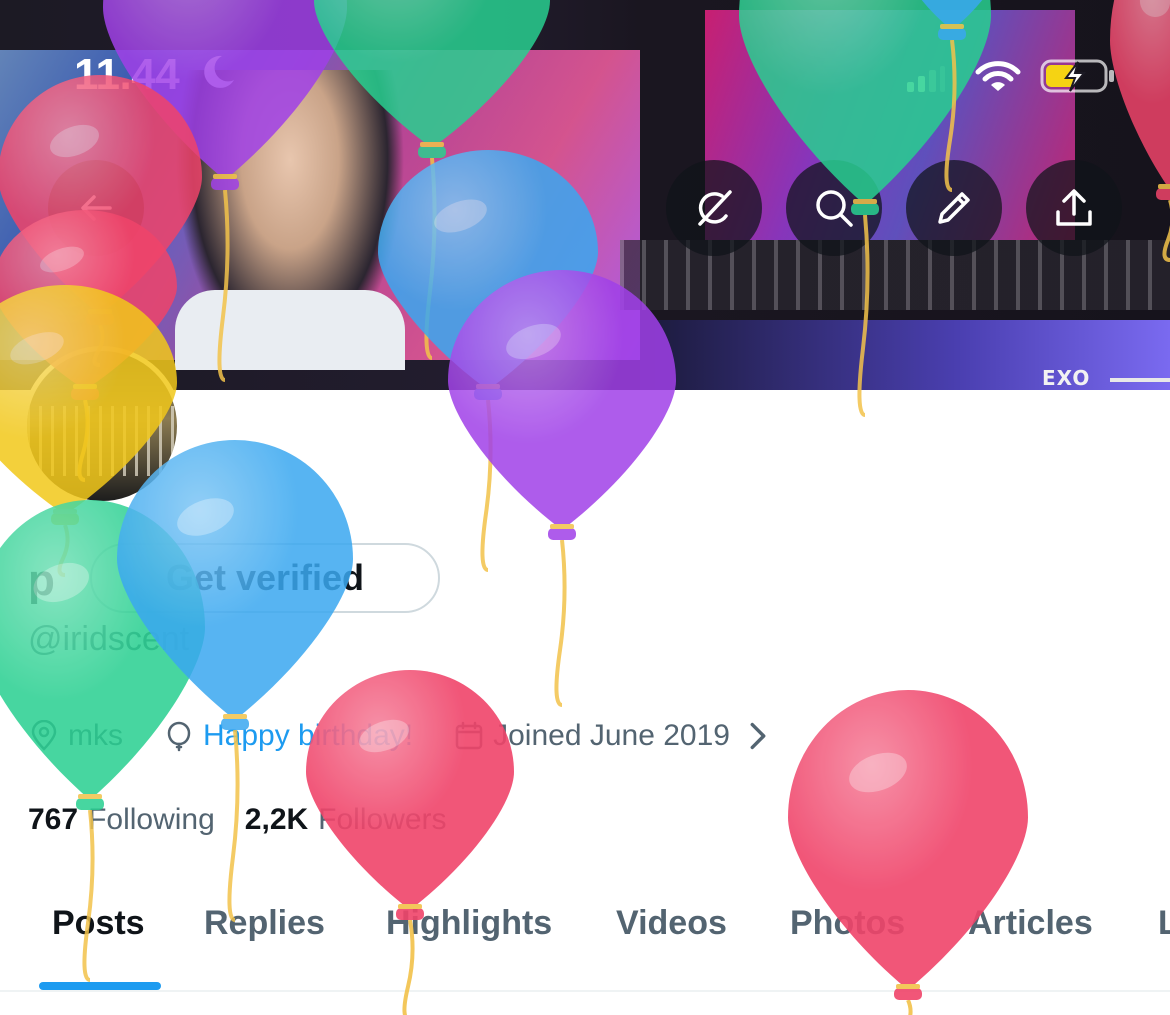 This screenshot has width=1170, height=1015. I want to click on get-verified-button: Get verified, so click(265, 578).